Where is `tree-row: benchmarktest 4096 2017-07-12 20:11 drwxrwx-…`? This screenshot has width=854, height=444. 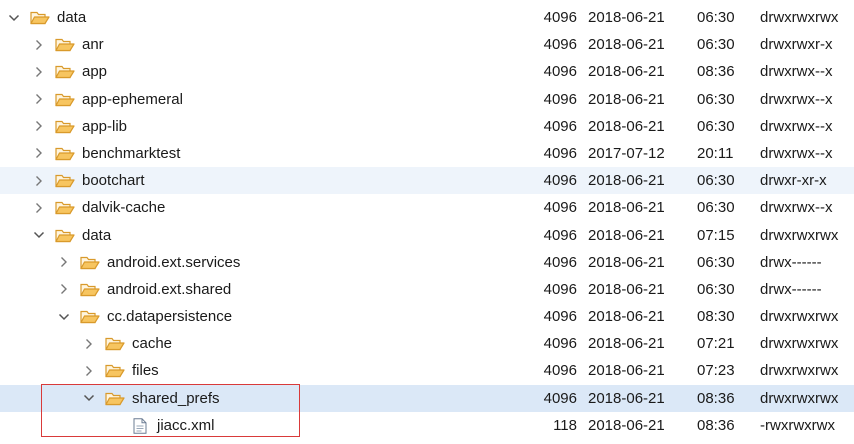 tree-row: benchmarktest 4096 2017-07-12 20:11 drwxrwx-… is located at coordinates (427, 153).